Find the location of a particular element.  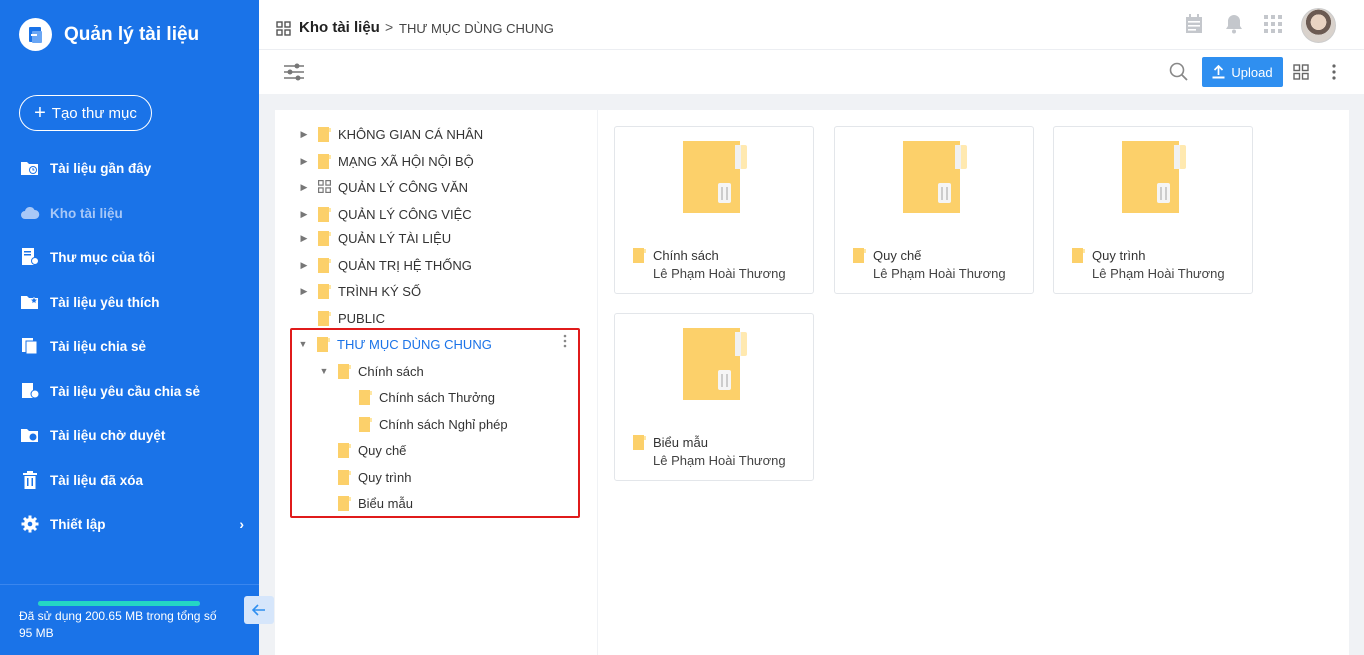

grid-view-icon is located at coordinates (1301, 73).